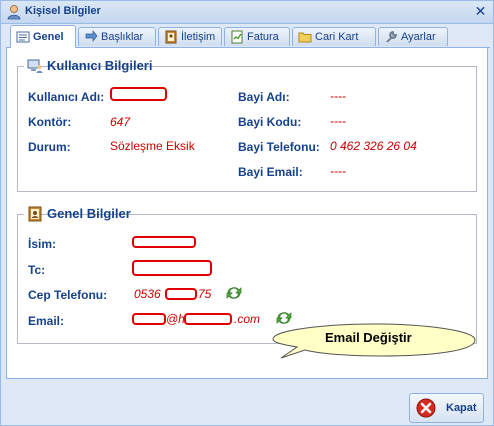  I want to click on bayi-adi-value: ----, so click(338, 96).